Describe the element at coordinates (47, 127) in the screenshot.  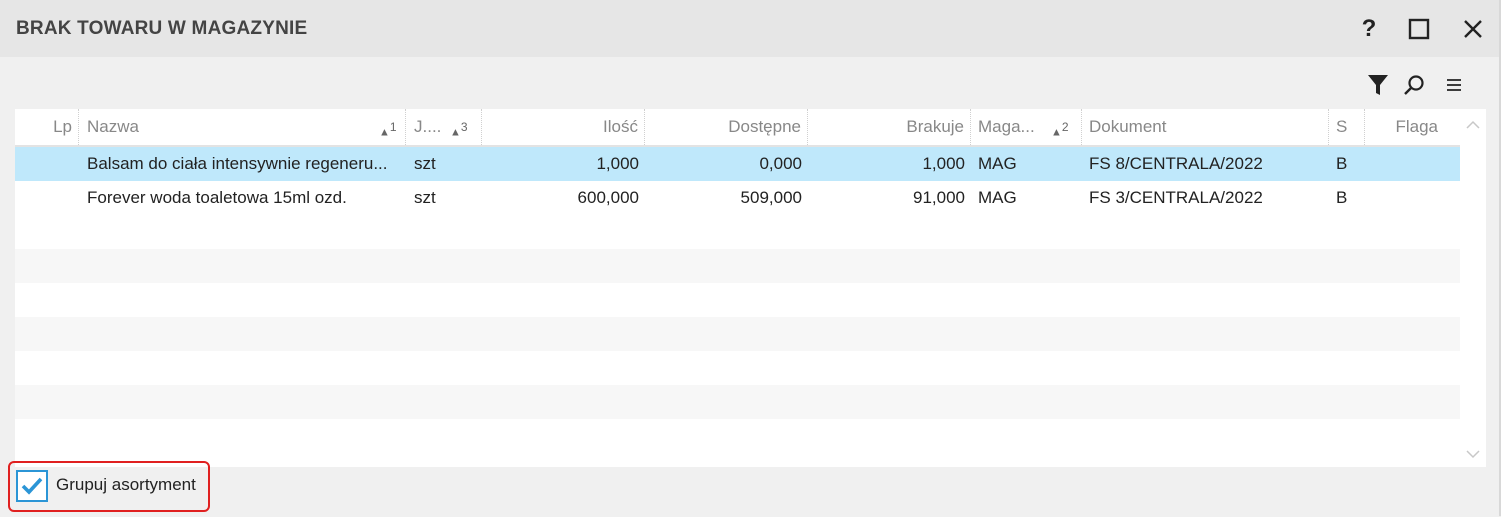
I see `column-header-lp: Lp` at that location.